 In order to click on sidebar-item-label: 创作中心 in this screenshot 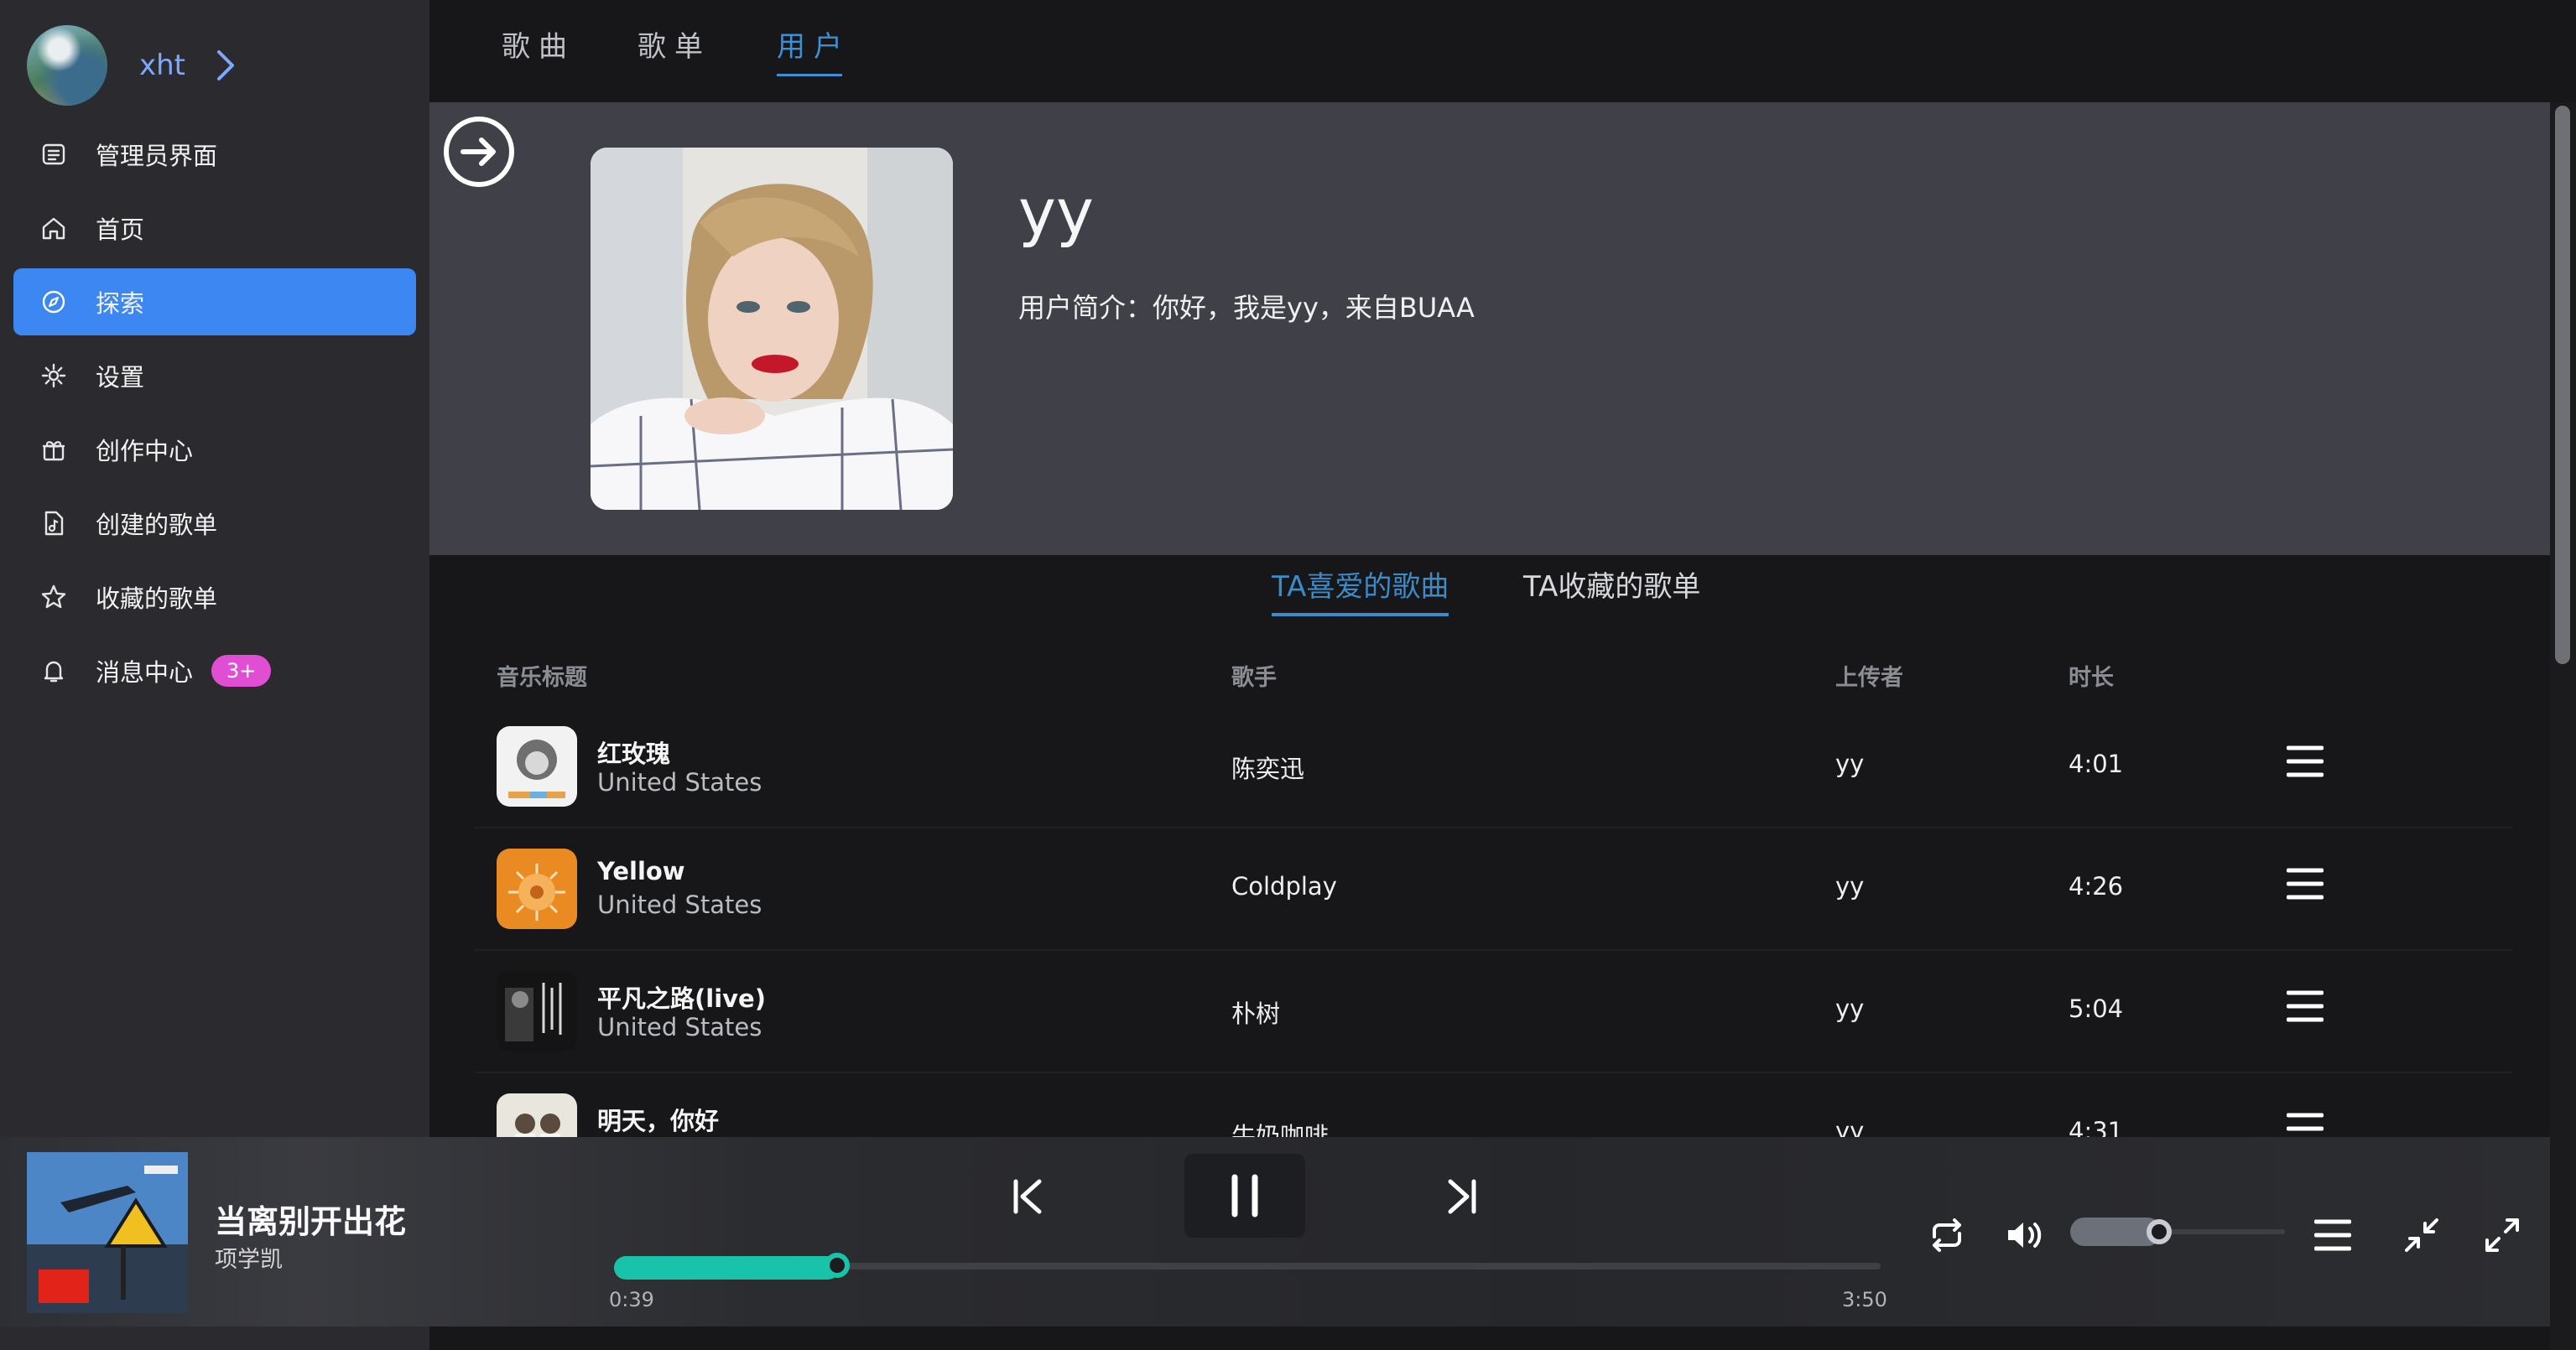, I will do `click(145, 451)`.